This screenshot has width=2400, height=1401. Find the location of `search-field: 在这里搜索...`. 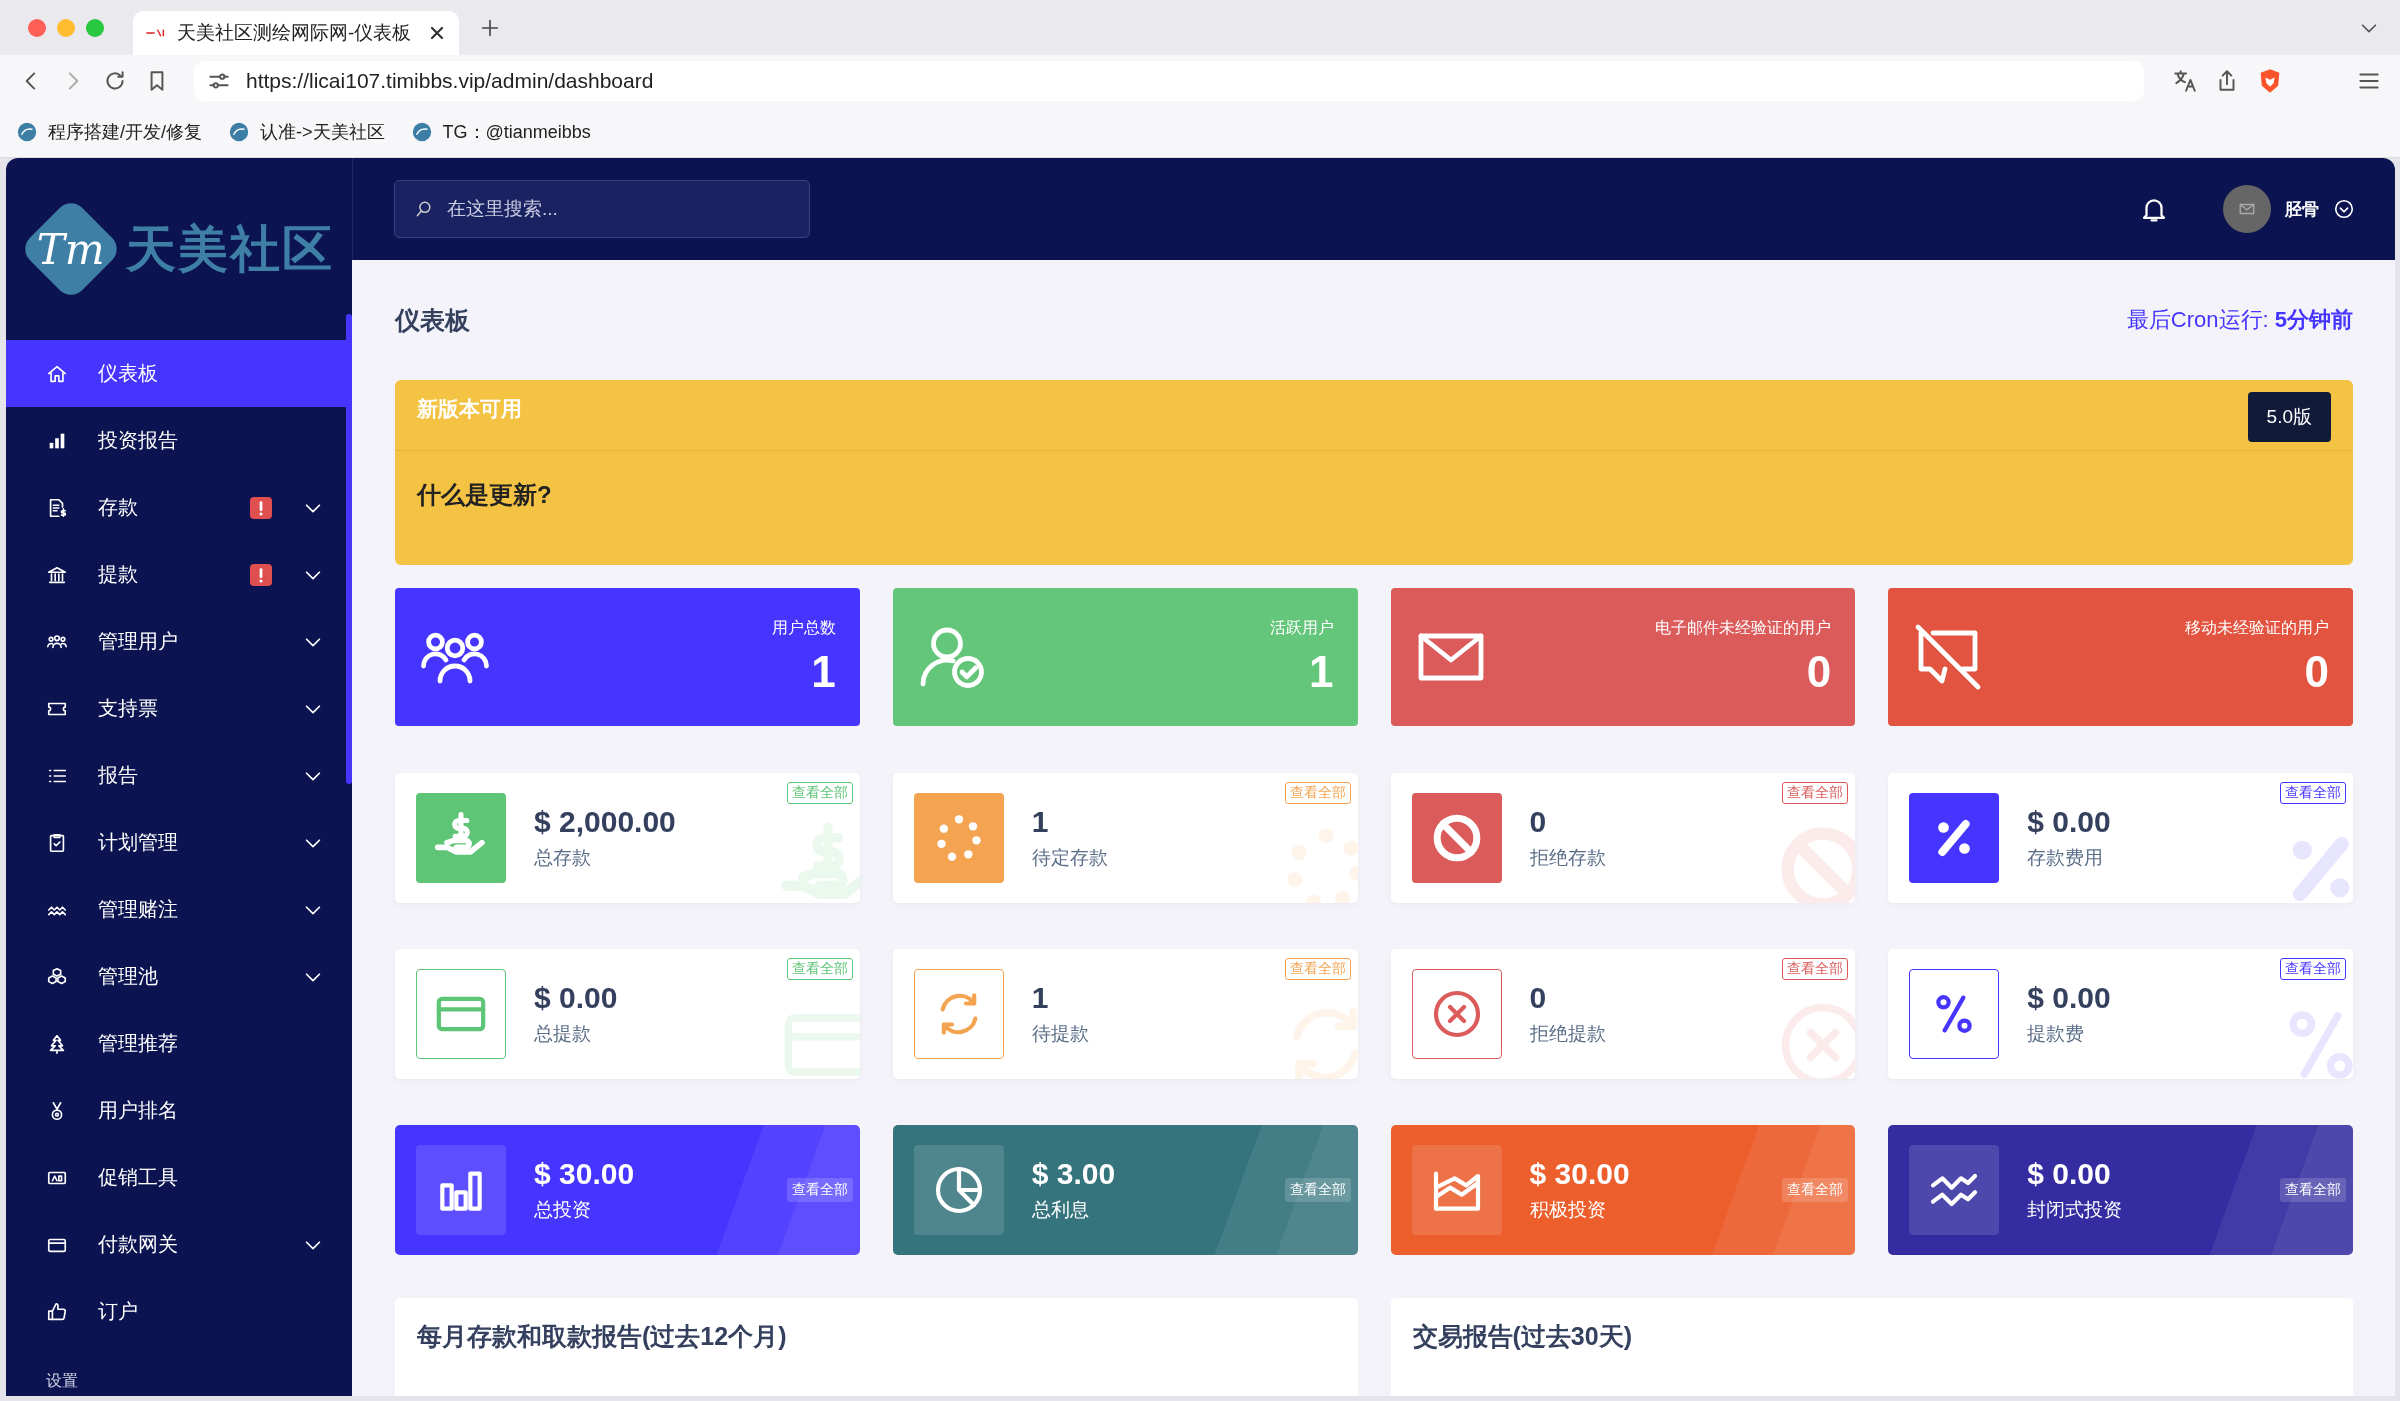

search-field: 在这里搜索... is located at coordinates (602, 209).